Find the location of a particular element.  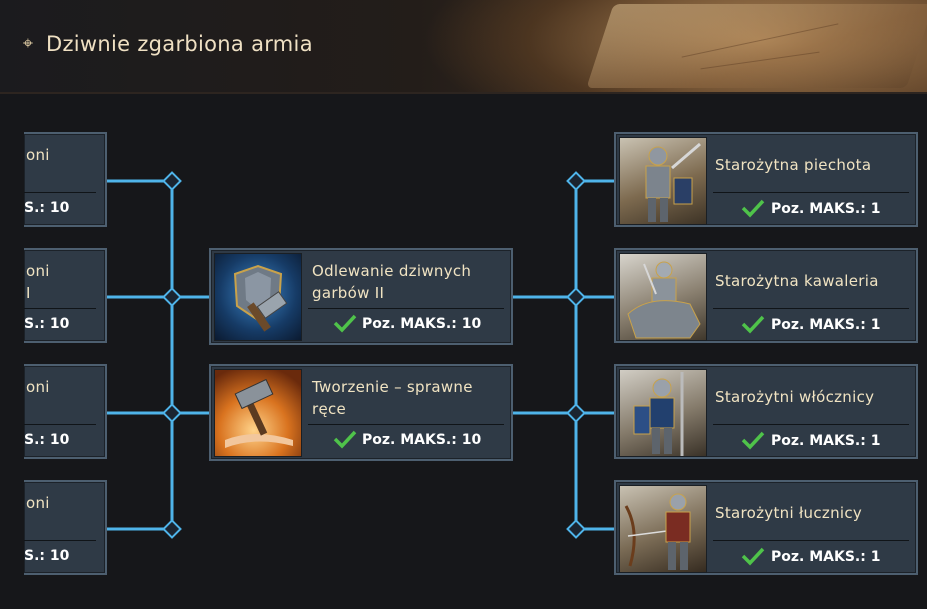

skill-card-left-4: oni S.: 10 is located at coordinates (65, 527).